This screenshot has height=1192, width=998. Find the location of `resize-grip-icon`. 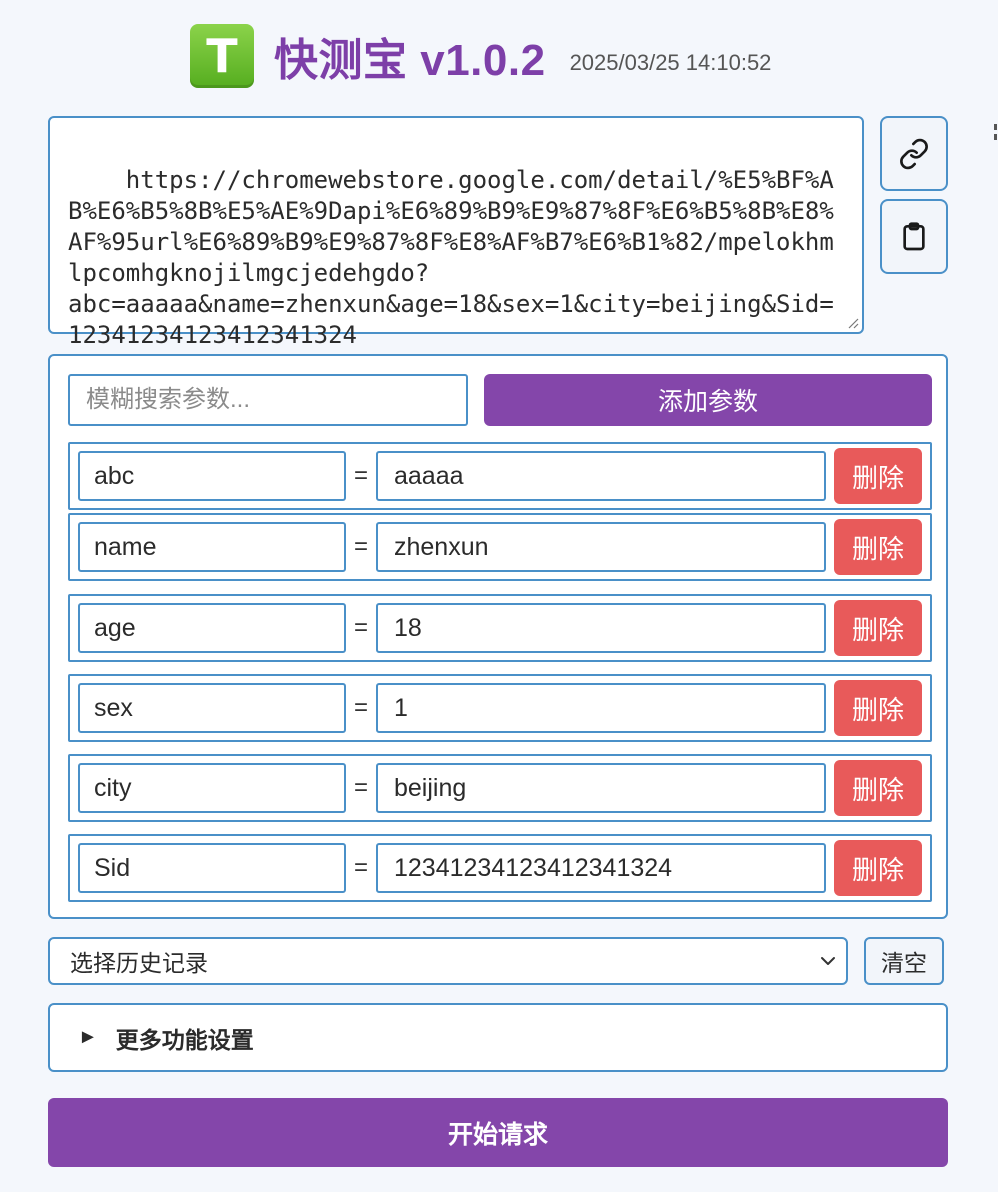

resize-grip-icon is located at coordinates (853, 323).